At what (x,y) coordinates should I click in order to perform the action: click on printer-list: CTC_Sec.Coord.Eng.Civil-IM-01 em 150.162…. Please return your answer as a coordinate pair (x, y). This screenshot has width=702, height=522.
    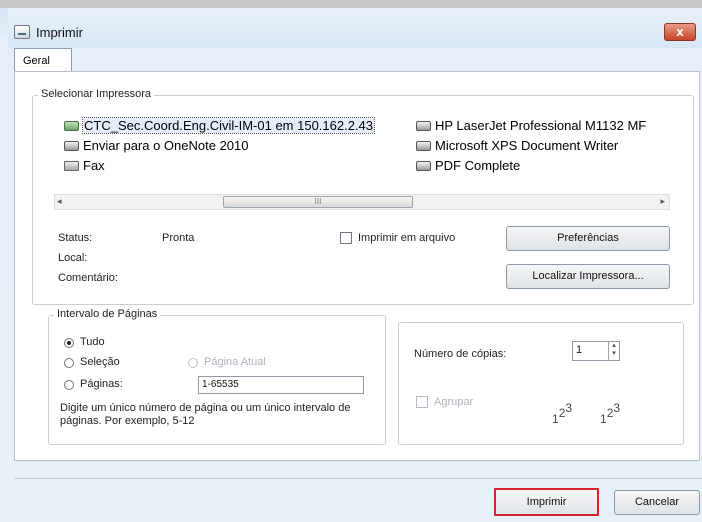
    Looking at the image, I should click on (362, 151).